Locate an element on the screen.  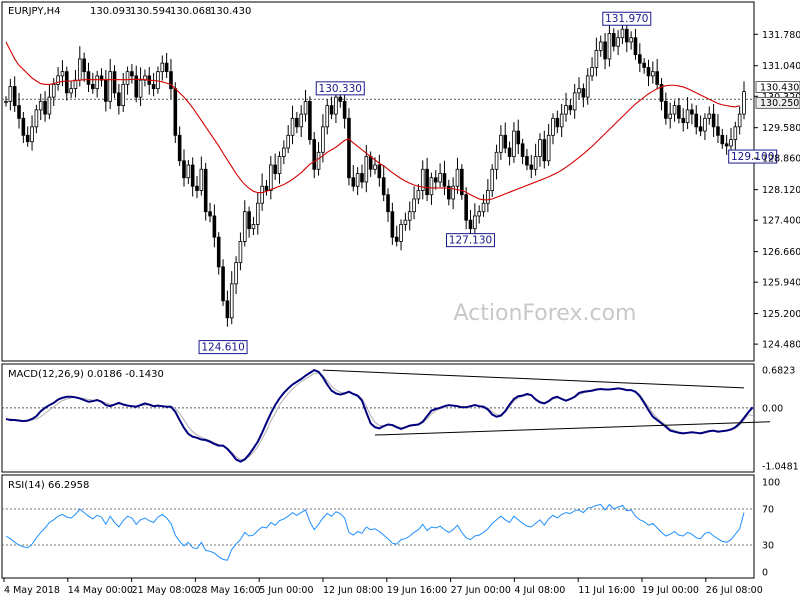
time-tick-label: 4 May 2018 is located at coordinates (32, 590).